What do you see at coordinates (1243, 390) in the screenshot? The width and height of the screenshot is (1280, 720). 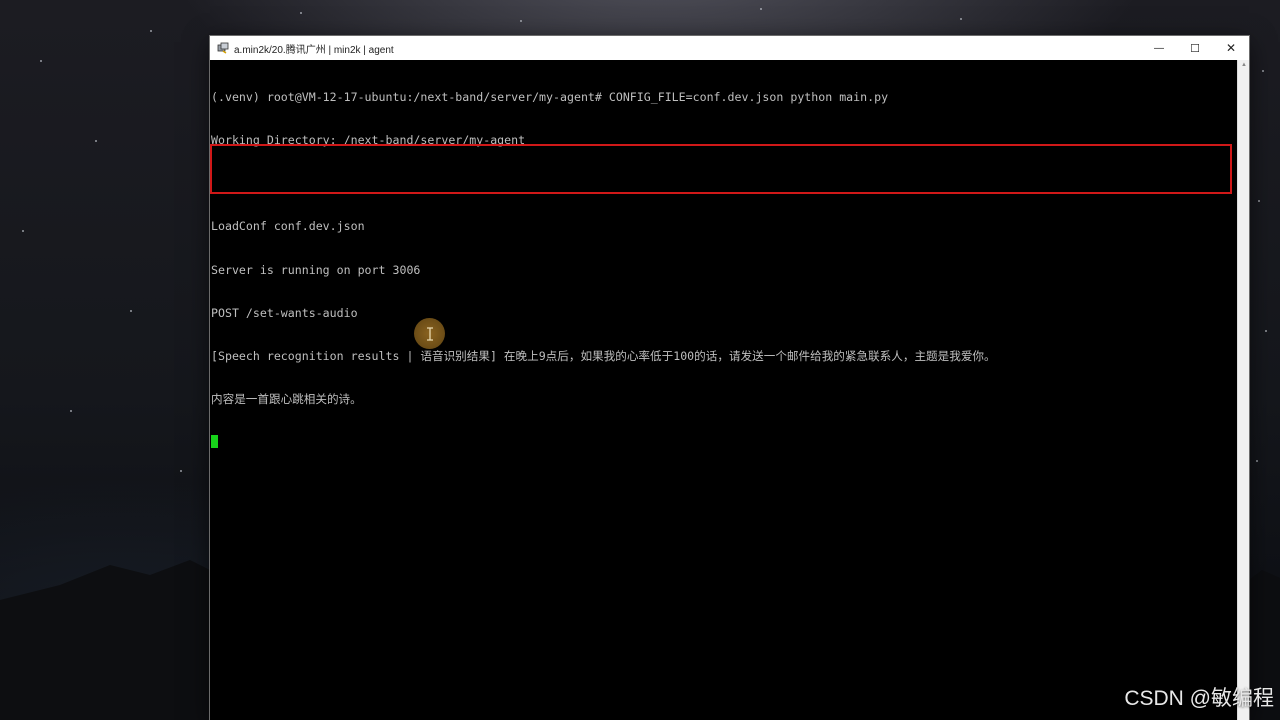 I see `vertical-scrollbar: ▲` at bounding box center [1243, 390].